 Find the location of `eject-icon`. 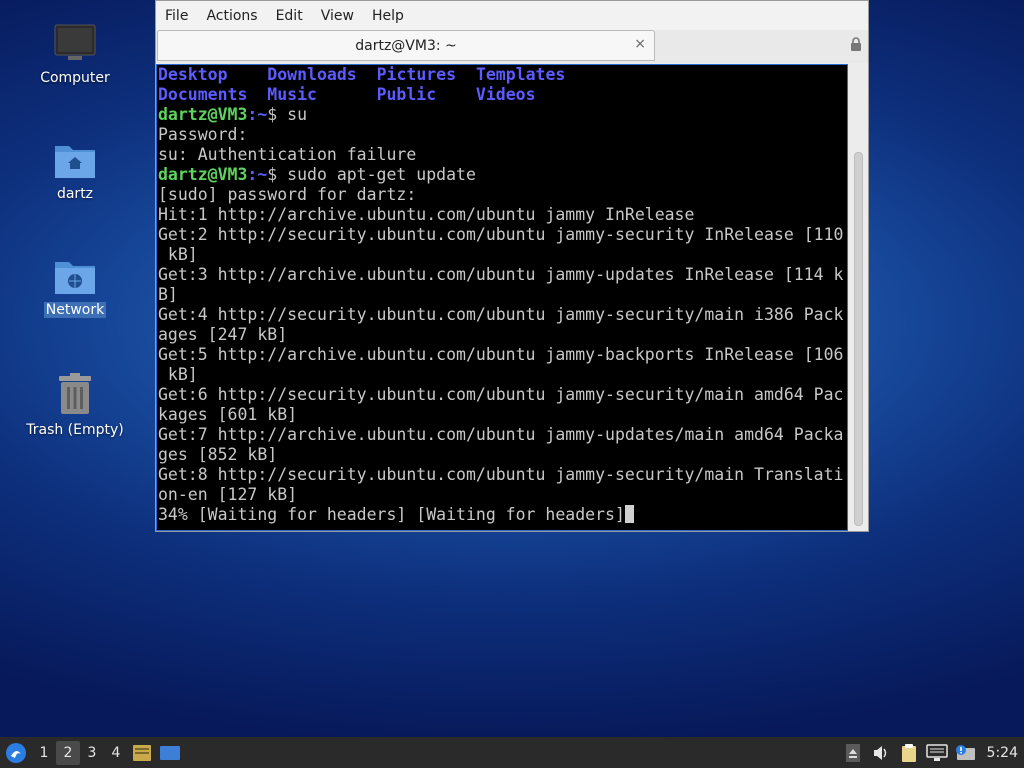

eject-icon is located at coordinates (852, 752).